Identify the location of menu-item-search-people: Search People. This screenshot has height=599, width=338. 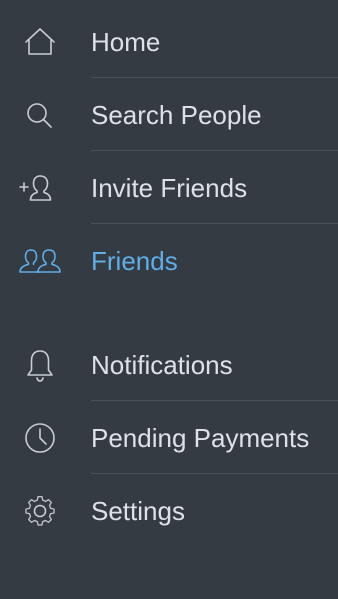
(169, 114).